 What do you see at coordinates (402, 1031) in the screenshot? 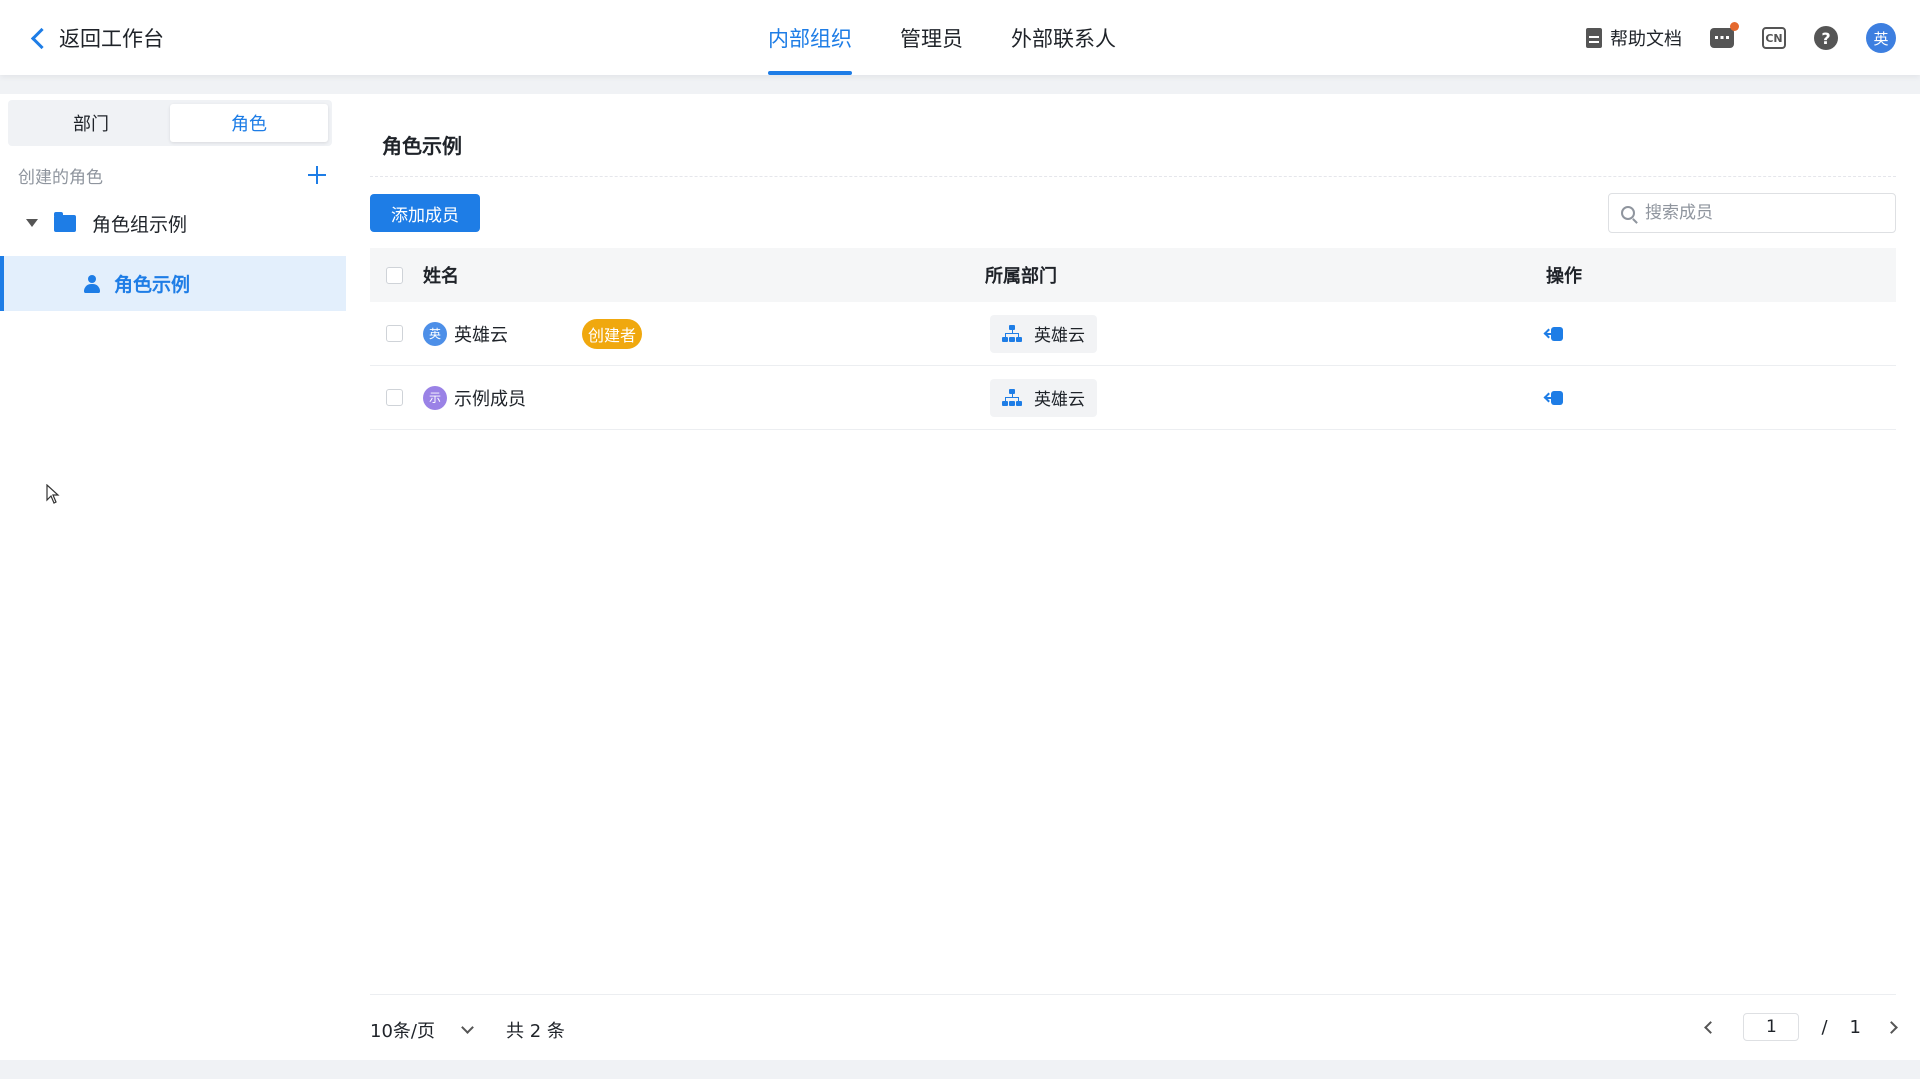
I see `page-size-label: 10条/页` at bounding box center [402, 1031].